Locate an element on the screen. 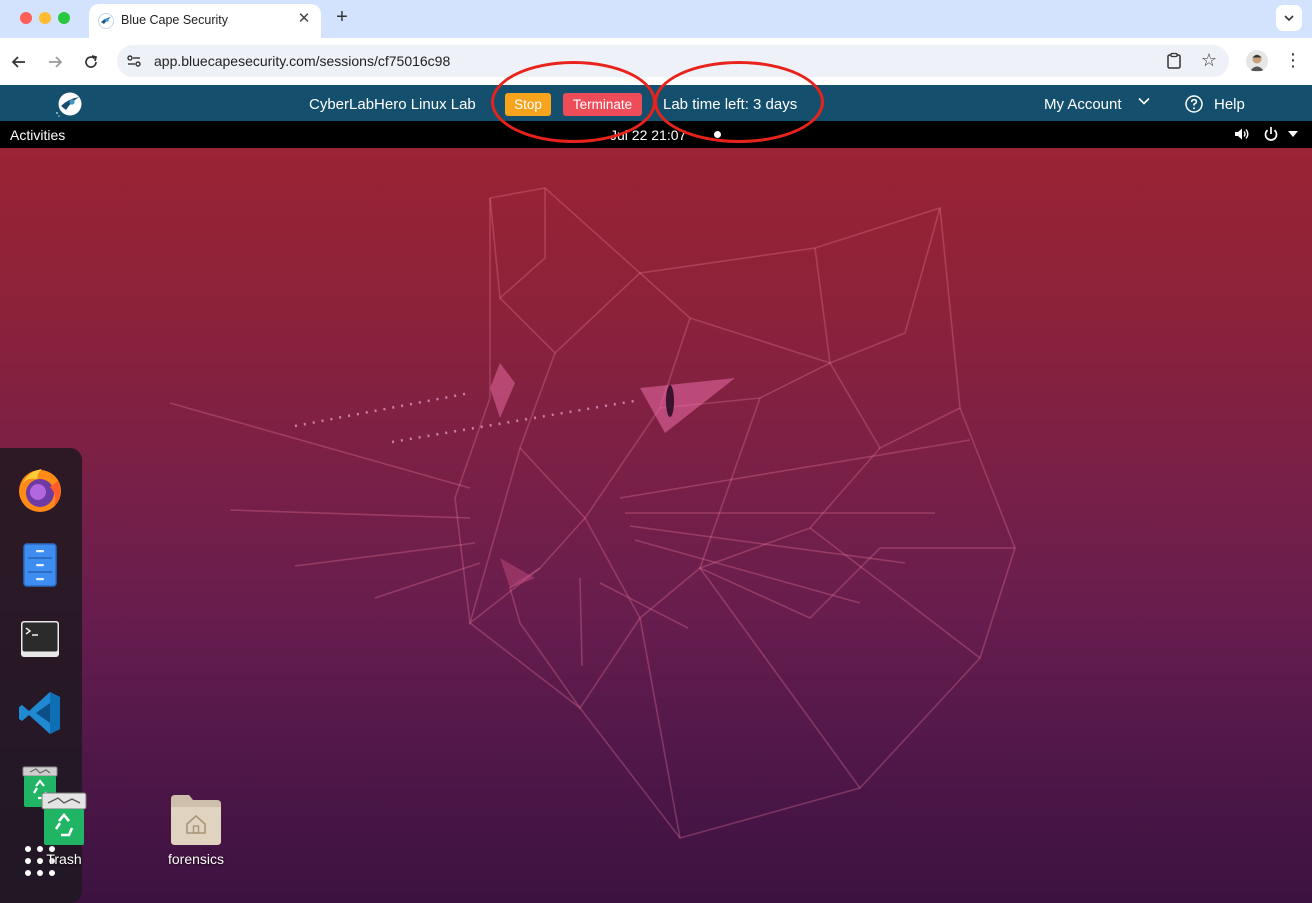  volume-icon is located at coordinates (1242, 134).